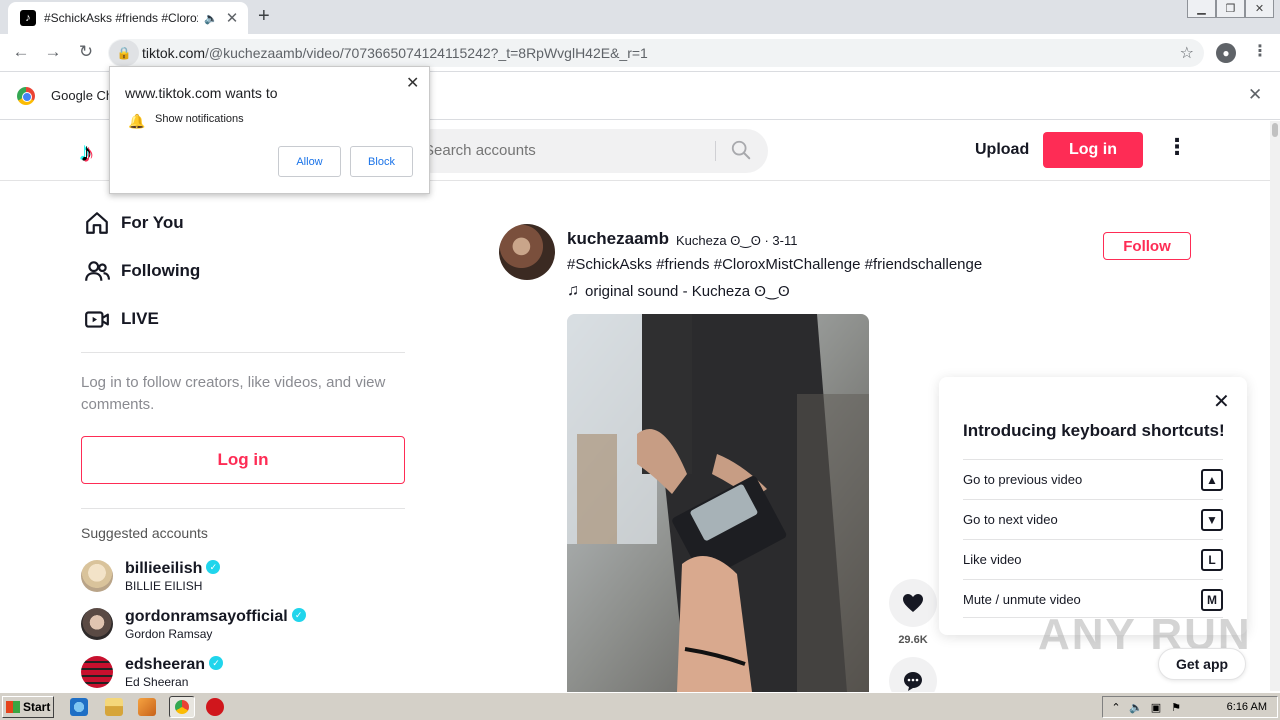 The width and height of the screenshot is (1280, 720). Describe the element at coordinates (1255, 95) in the screenshot. I see `info-bar-close-icon: ✕` at that location.